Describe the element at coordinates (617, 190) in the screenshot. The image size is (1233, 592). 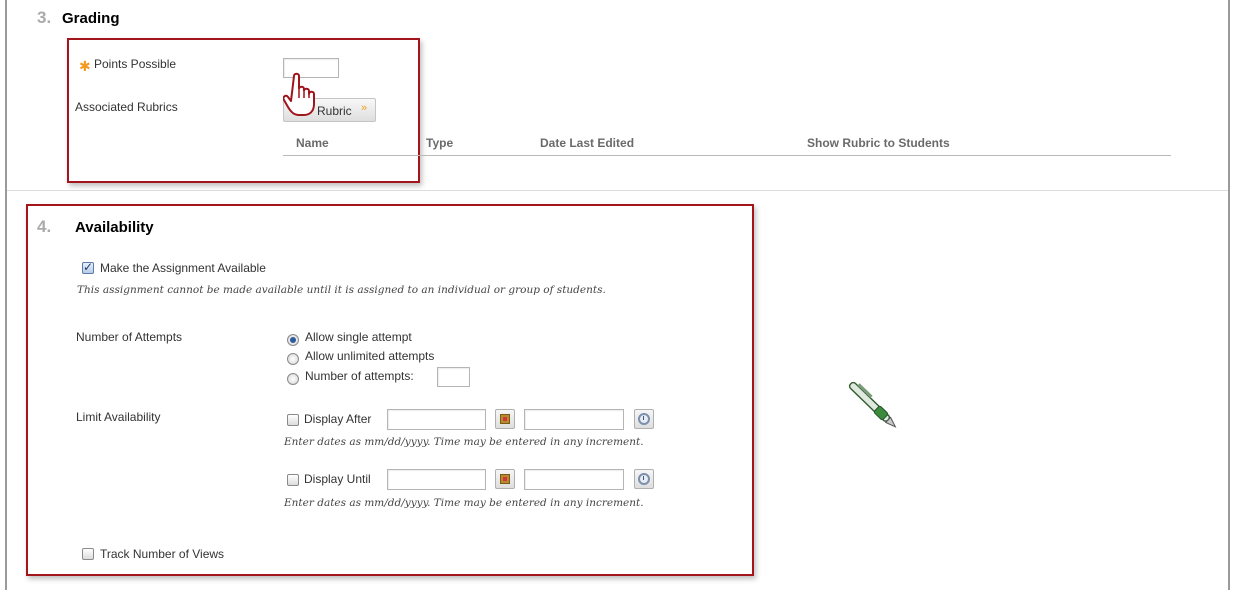
I see `section-divider` at that location.